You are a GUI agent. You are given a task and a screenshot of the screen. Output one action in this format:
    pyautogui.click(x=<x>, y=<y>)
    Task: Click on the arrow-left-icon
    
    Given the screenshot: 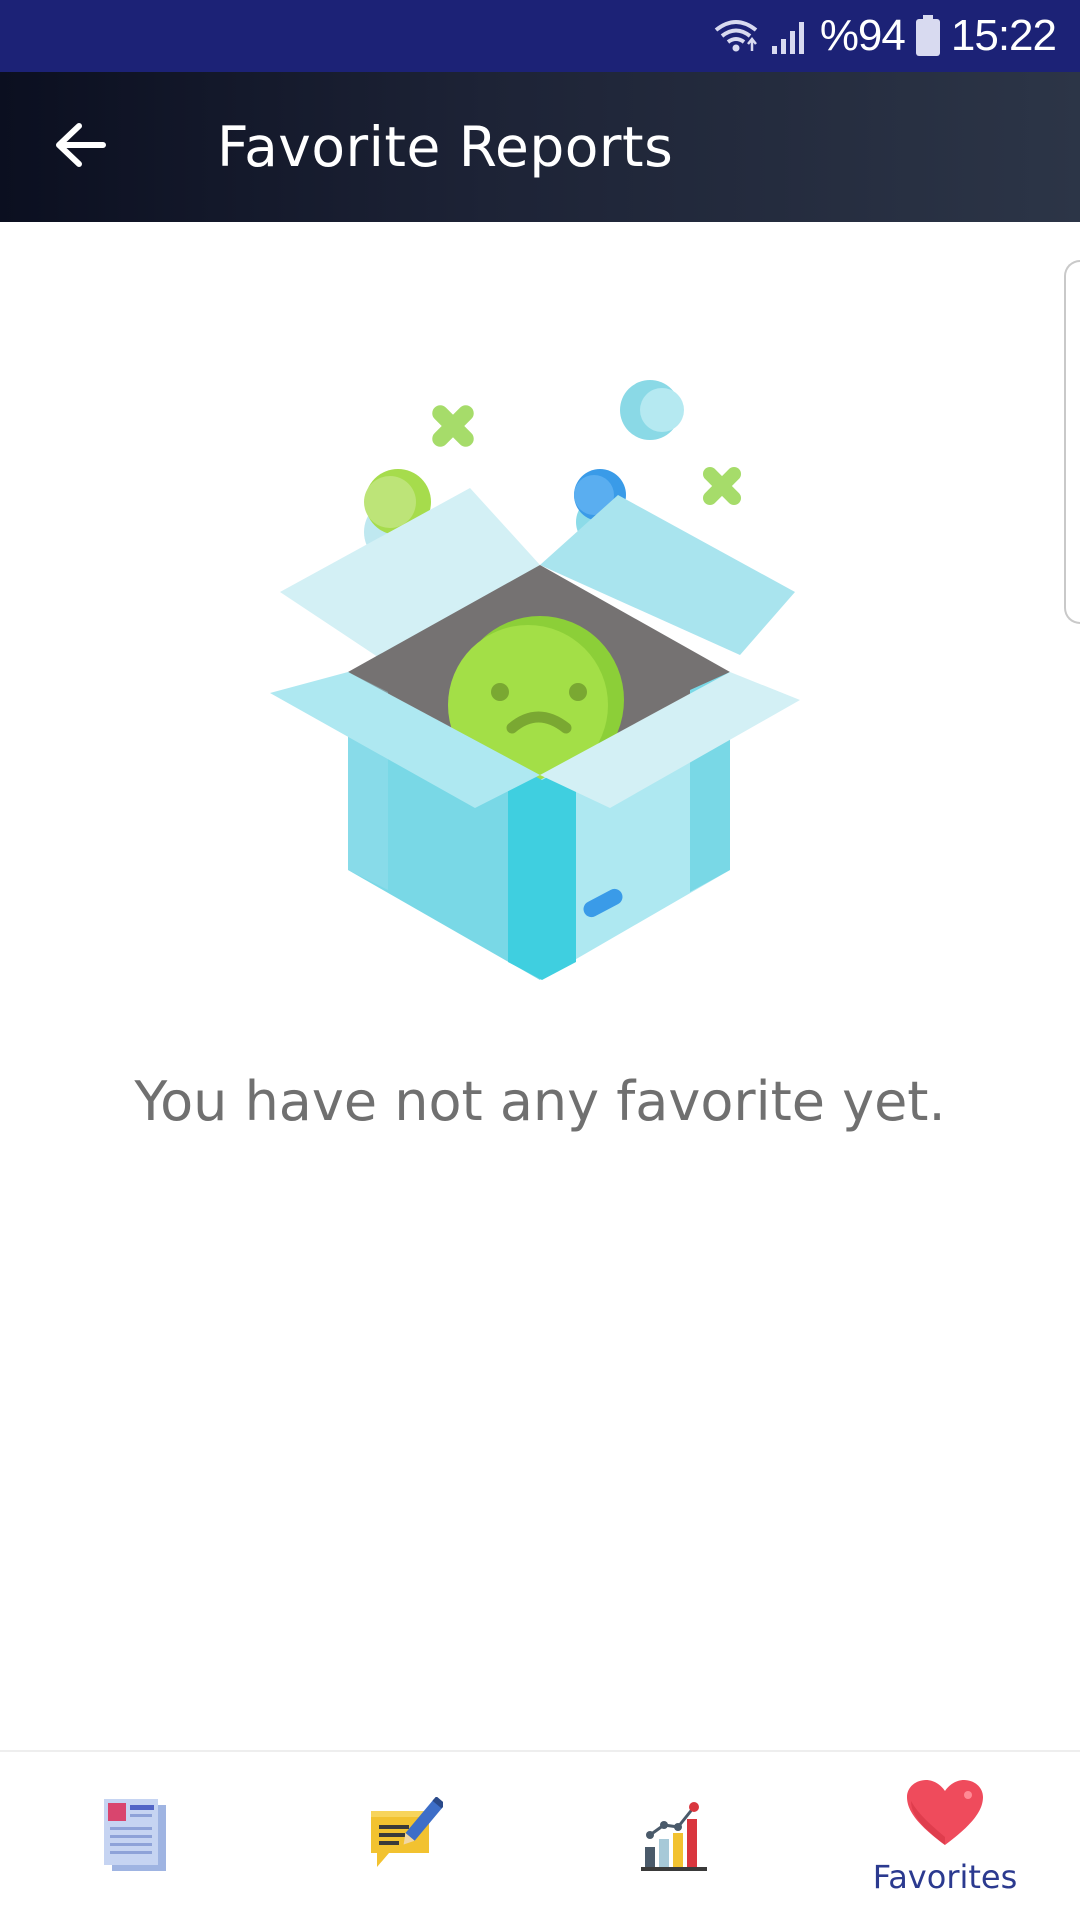 What is the action you would take?
    pyautogui.click(x=80, y=147)
    